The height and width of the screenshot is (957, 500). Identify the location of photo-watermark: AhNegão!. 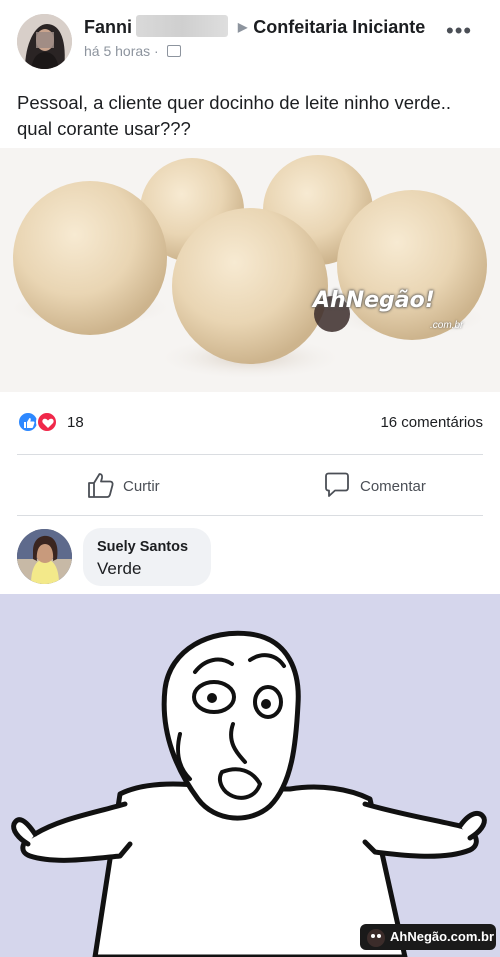
(374, 300).